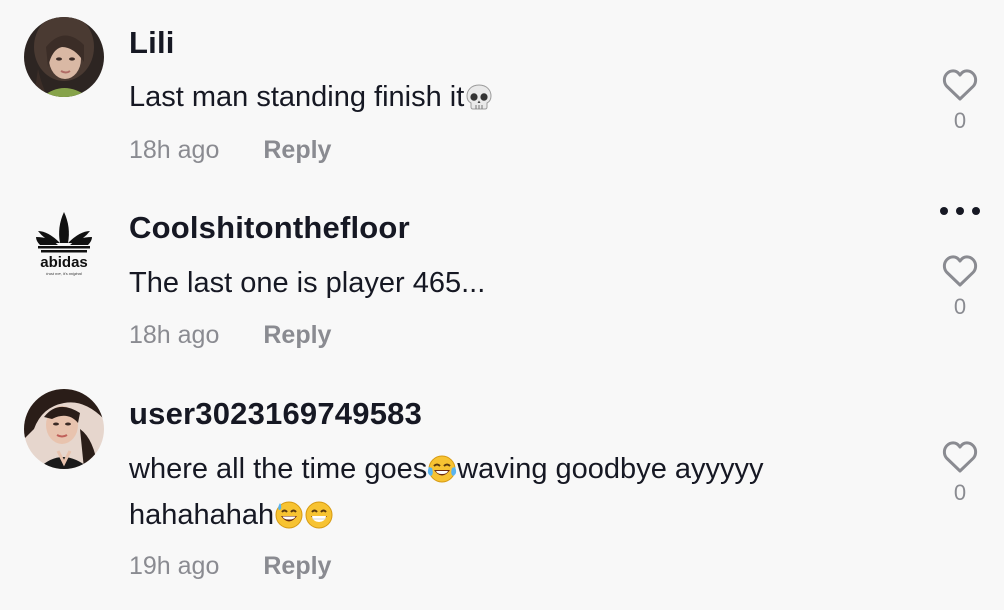  What do you see at coordinates (278, 469) in the screenshot?
I see `comment-text-part1: where all the time goes` at bounding box center [278, 469].